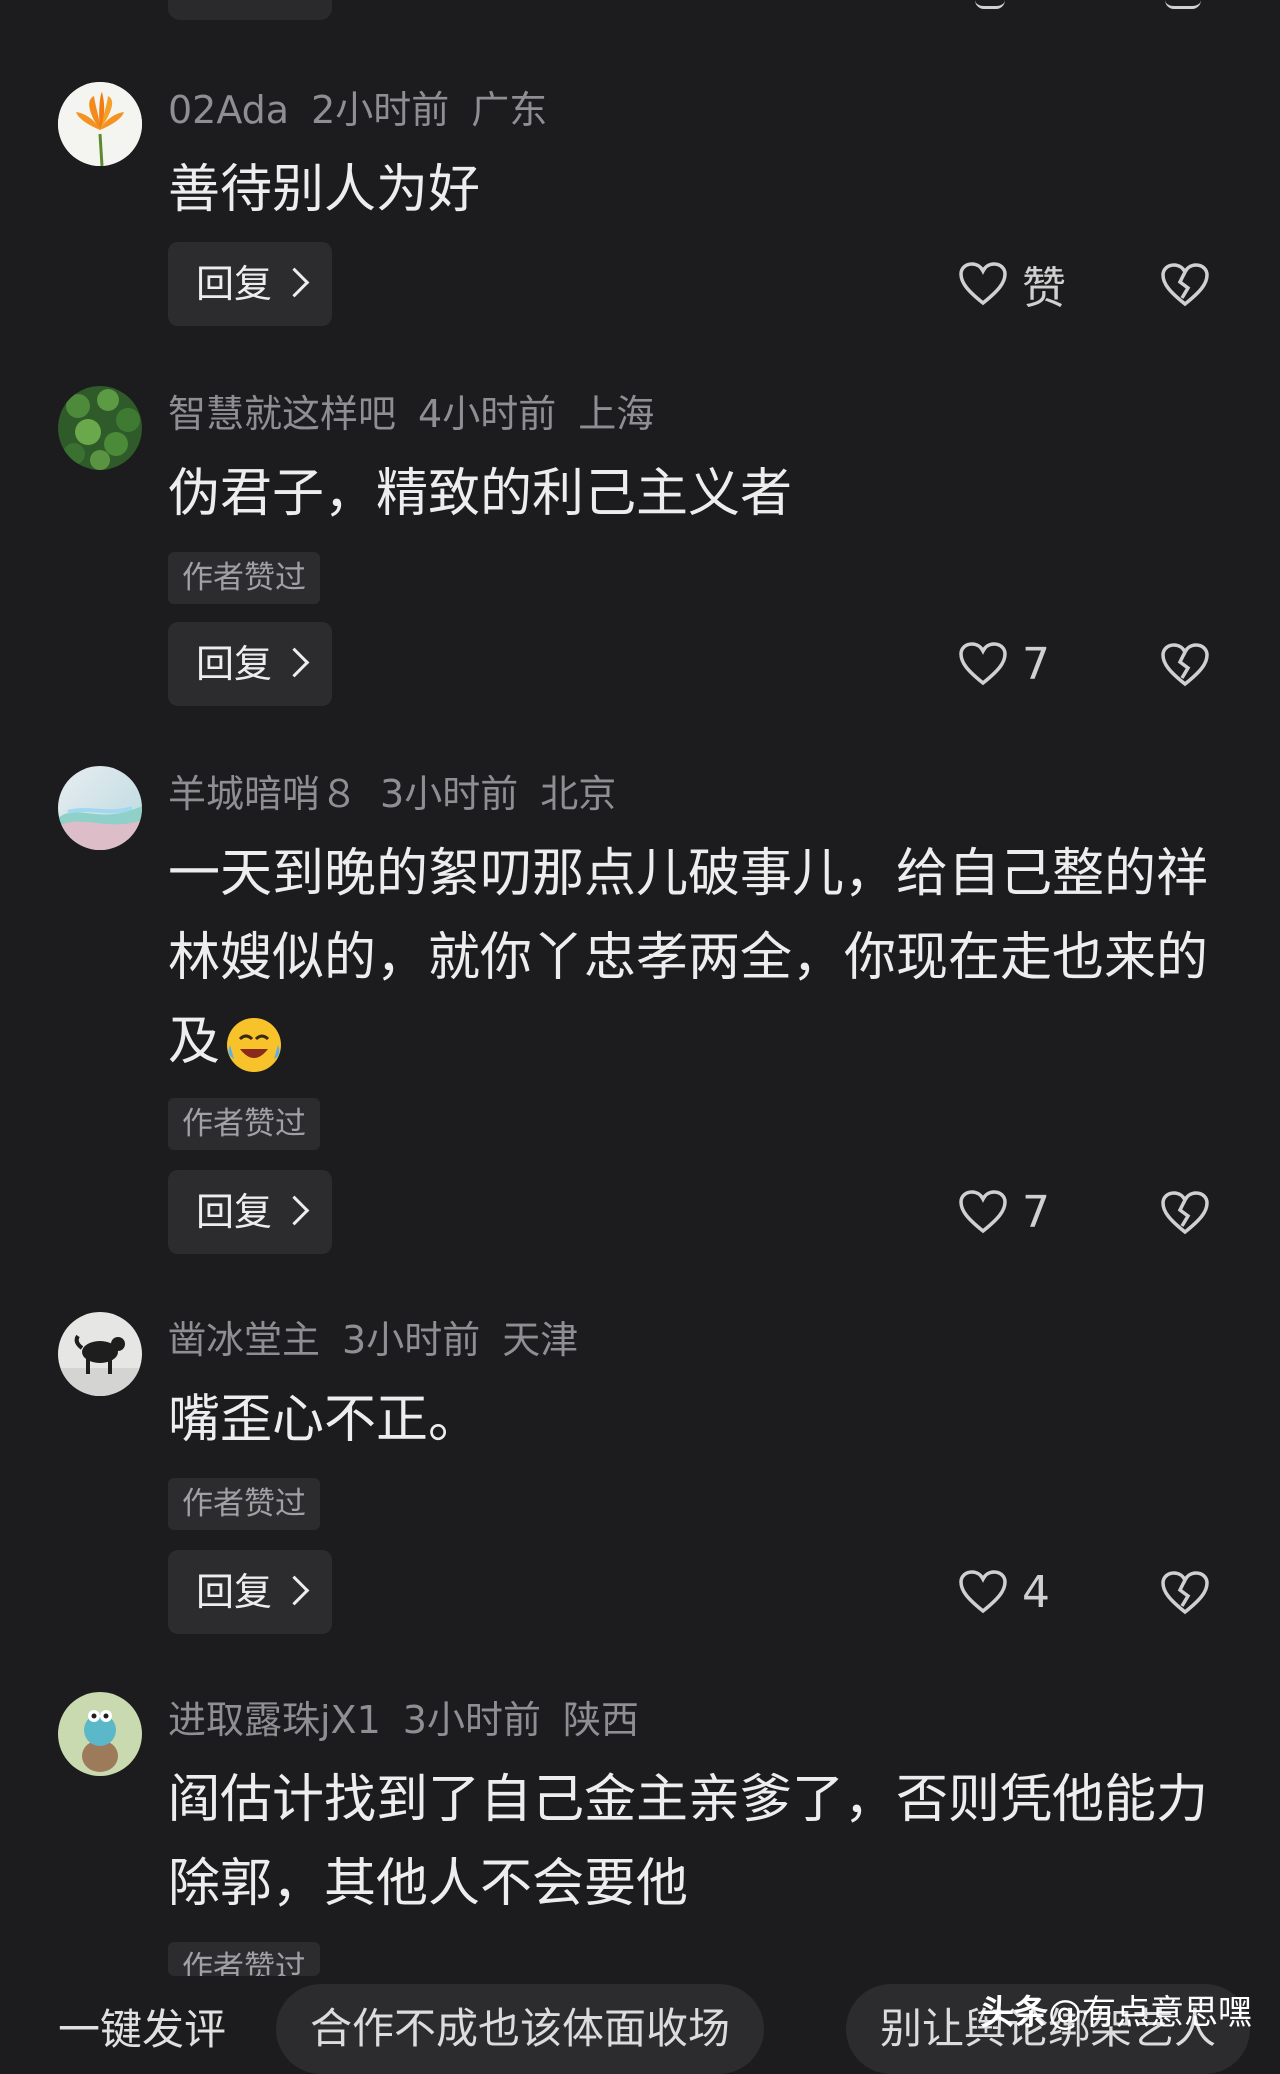 This screenshot has width=1280, height=2074. Describe the element at coordinates (1150, 2013) in the screenshot. I see `watermark-handle: @有点意思嘿` at that location.